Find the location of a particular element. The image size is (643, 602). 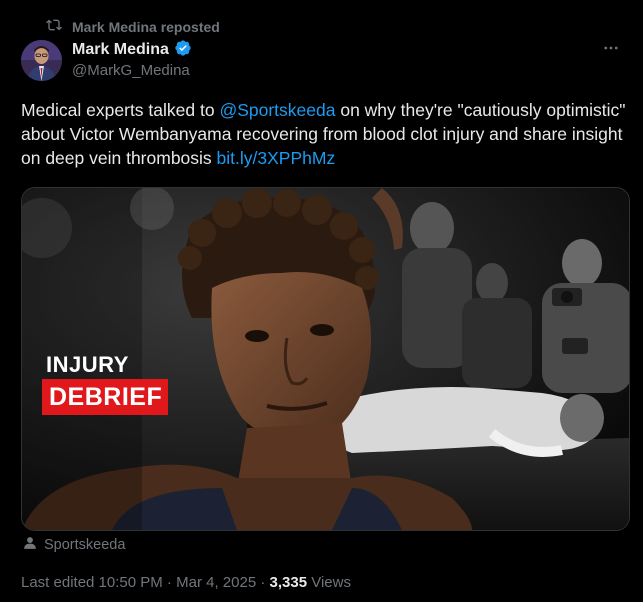

mention-link: @Sportskeeda is located at coordinates (277, 110).